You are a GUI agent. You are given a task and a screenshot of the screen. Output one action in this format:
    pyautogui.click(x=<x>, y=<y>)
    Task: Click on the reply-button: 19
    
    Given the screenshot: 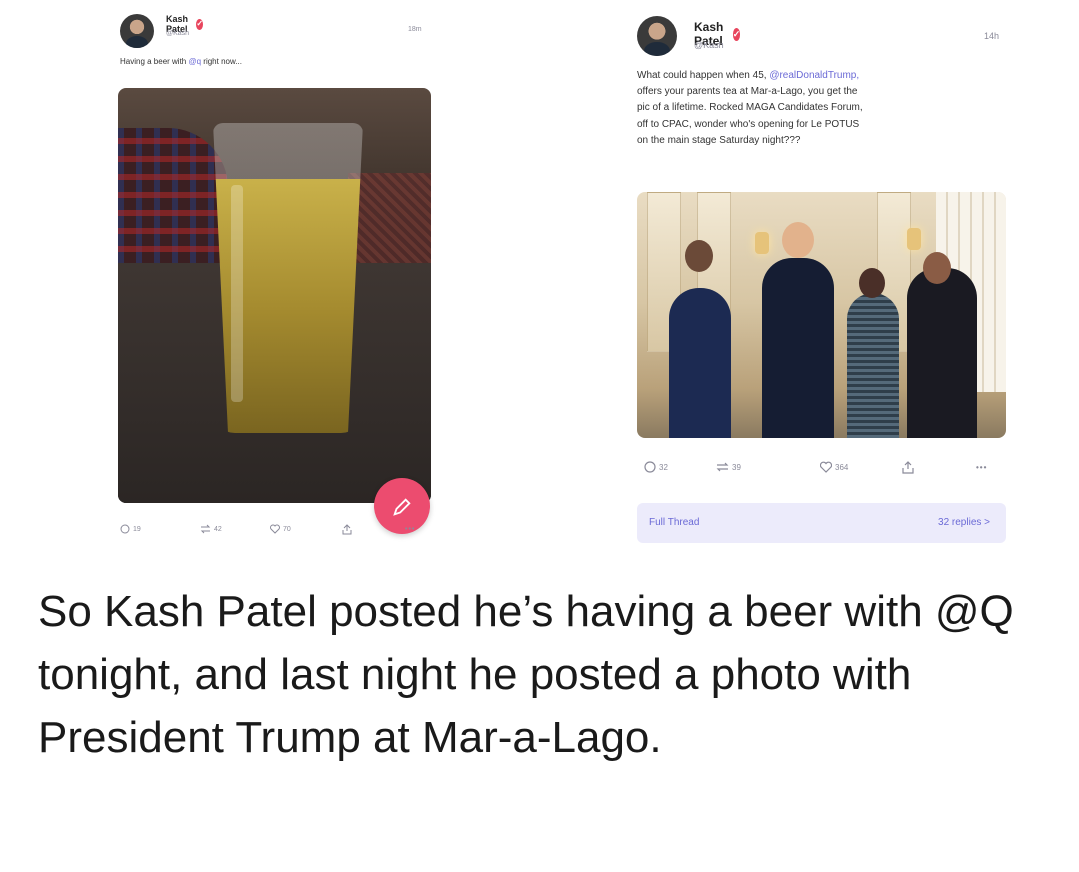 What is the action you would take?
    pyautogui.click(x=130, y=529)
    